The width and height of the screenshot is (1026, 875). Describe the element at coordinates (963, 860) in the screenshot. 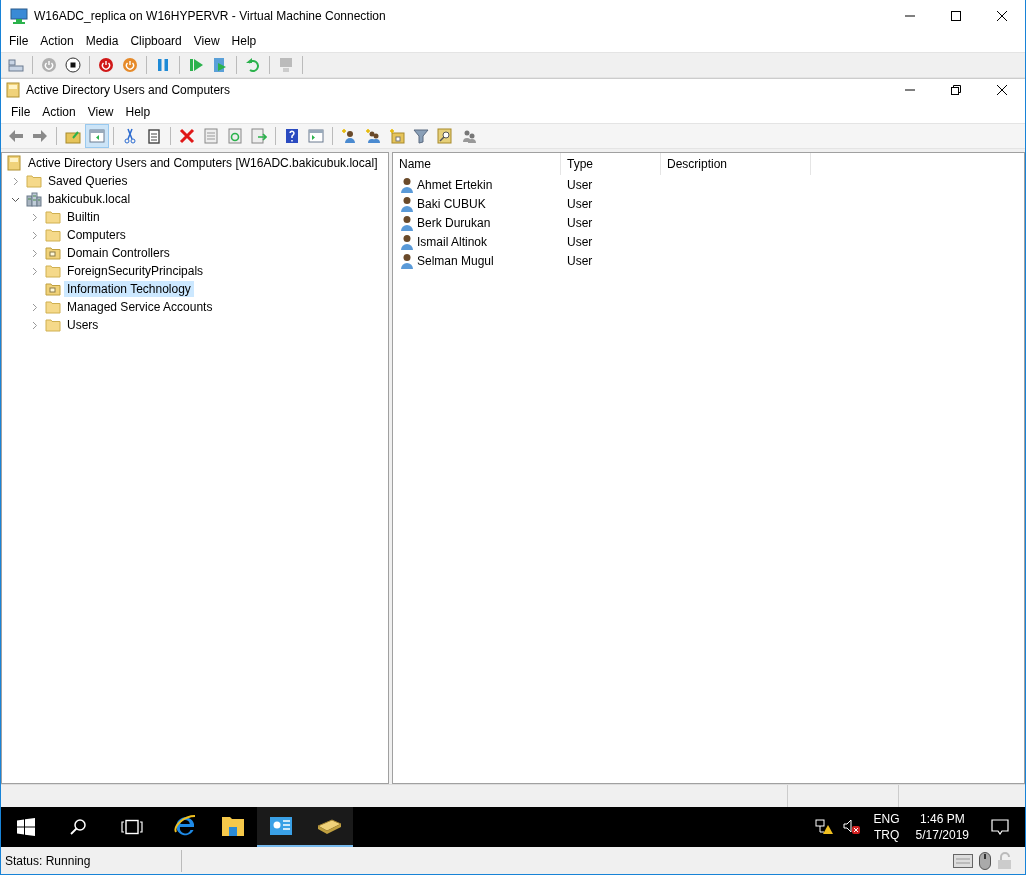

I see `keyboard-icon` at that location.